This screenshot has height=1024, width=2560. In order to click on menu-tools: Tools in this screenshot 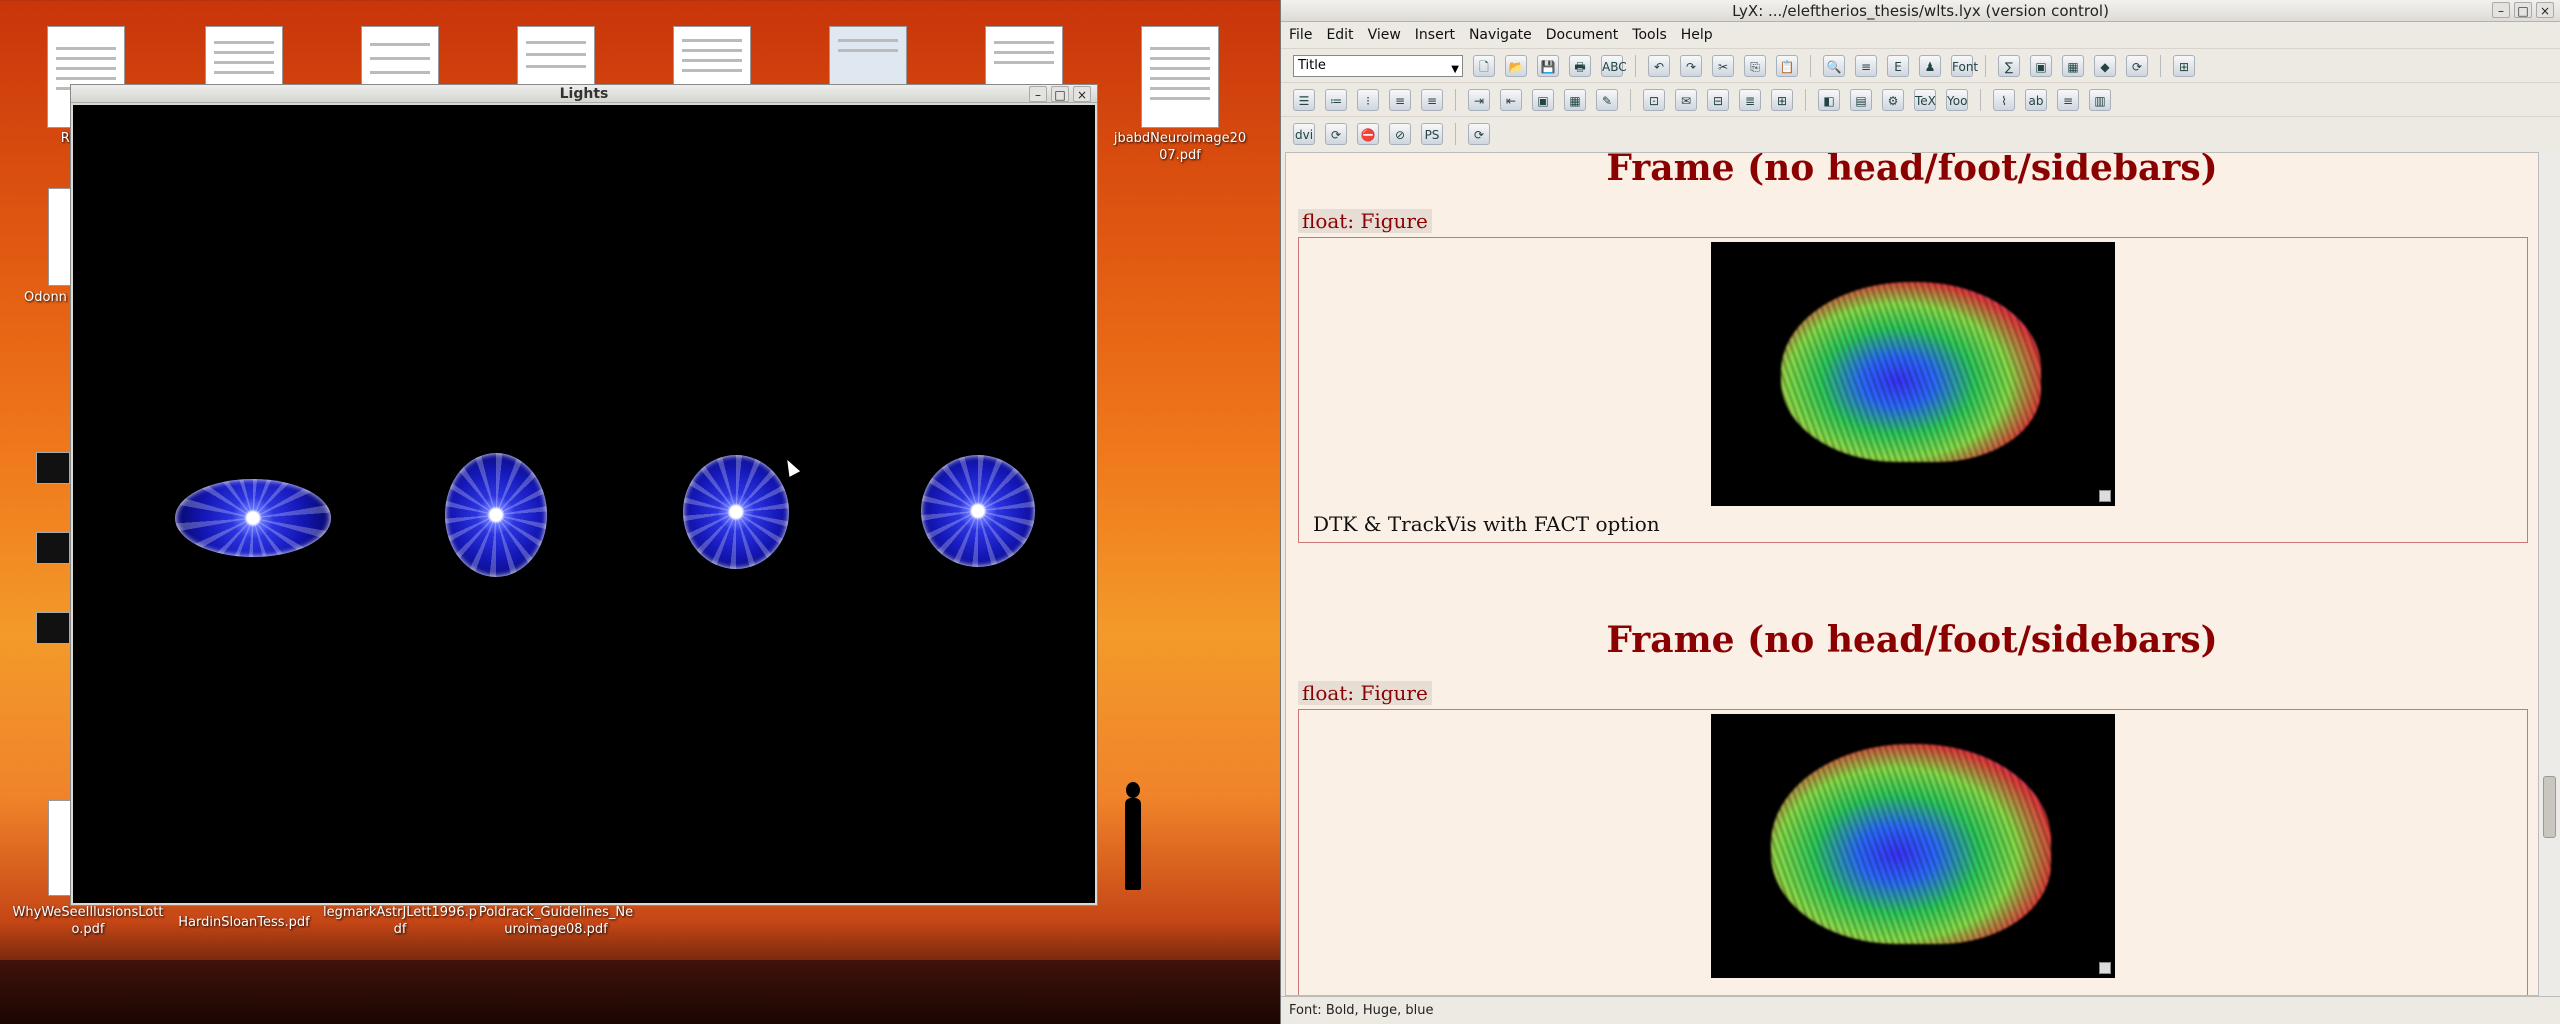, I will do `click(1649, 35)`.